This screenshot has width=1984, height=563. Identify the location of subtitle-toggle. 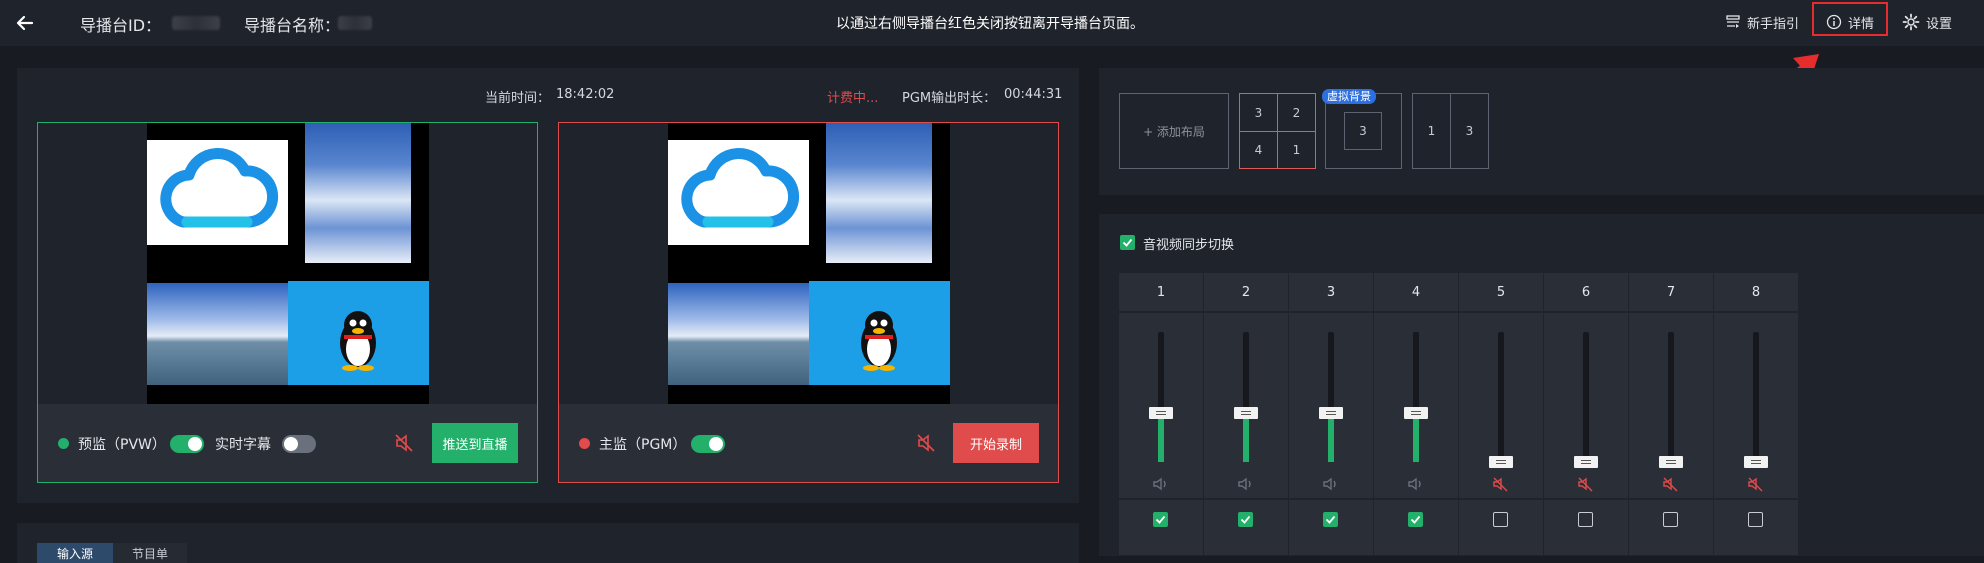
(299, 444).